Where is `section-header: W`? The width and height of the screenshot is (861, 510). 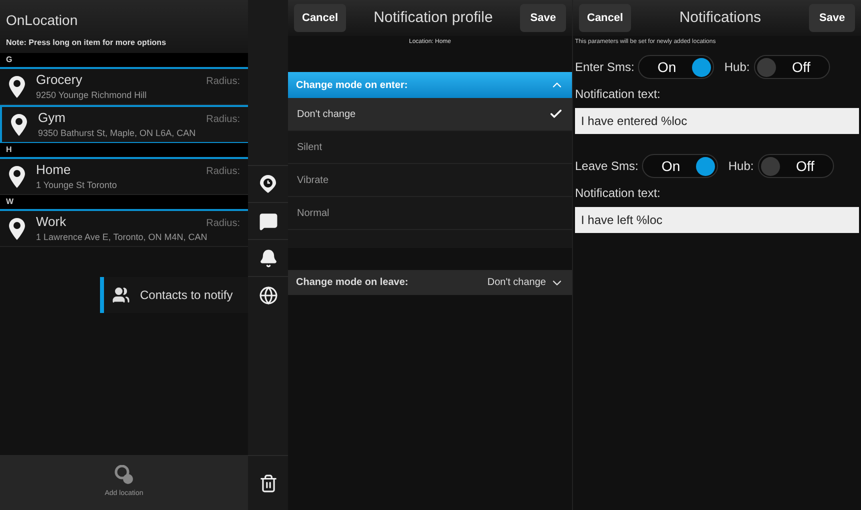 section-header: W is located at coordinates (124, 202).